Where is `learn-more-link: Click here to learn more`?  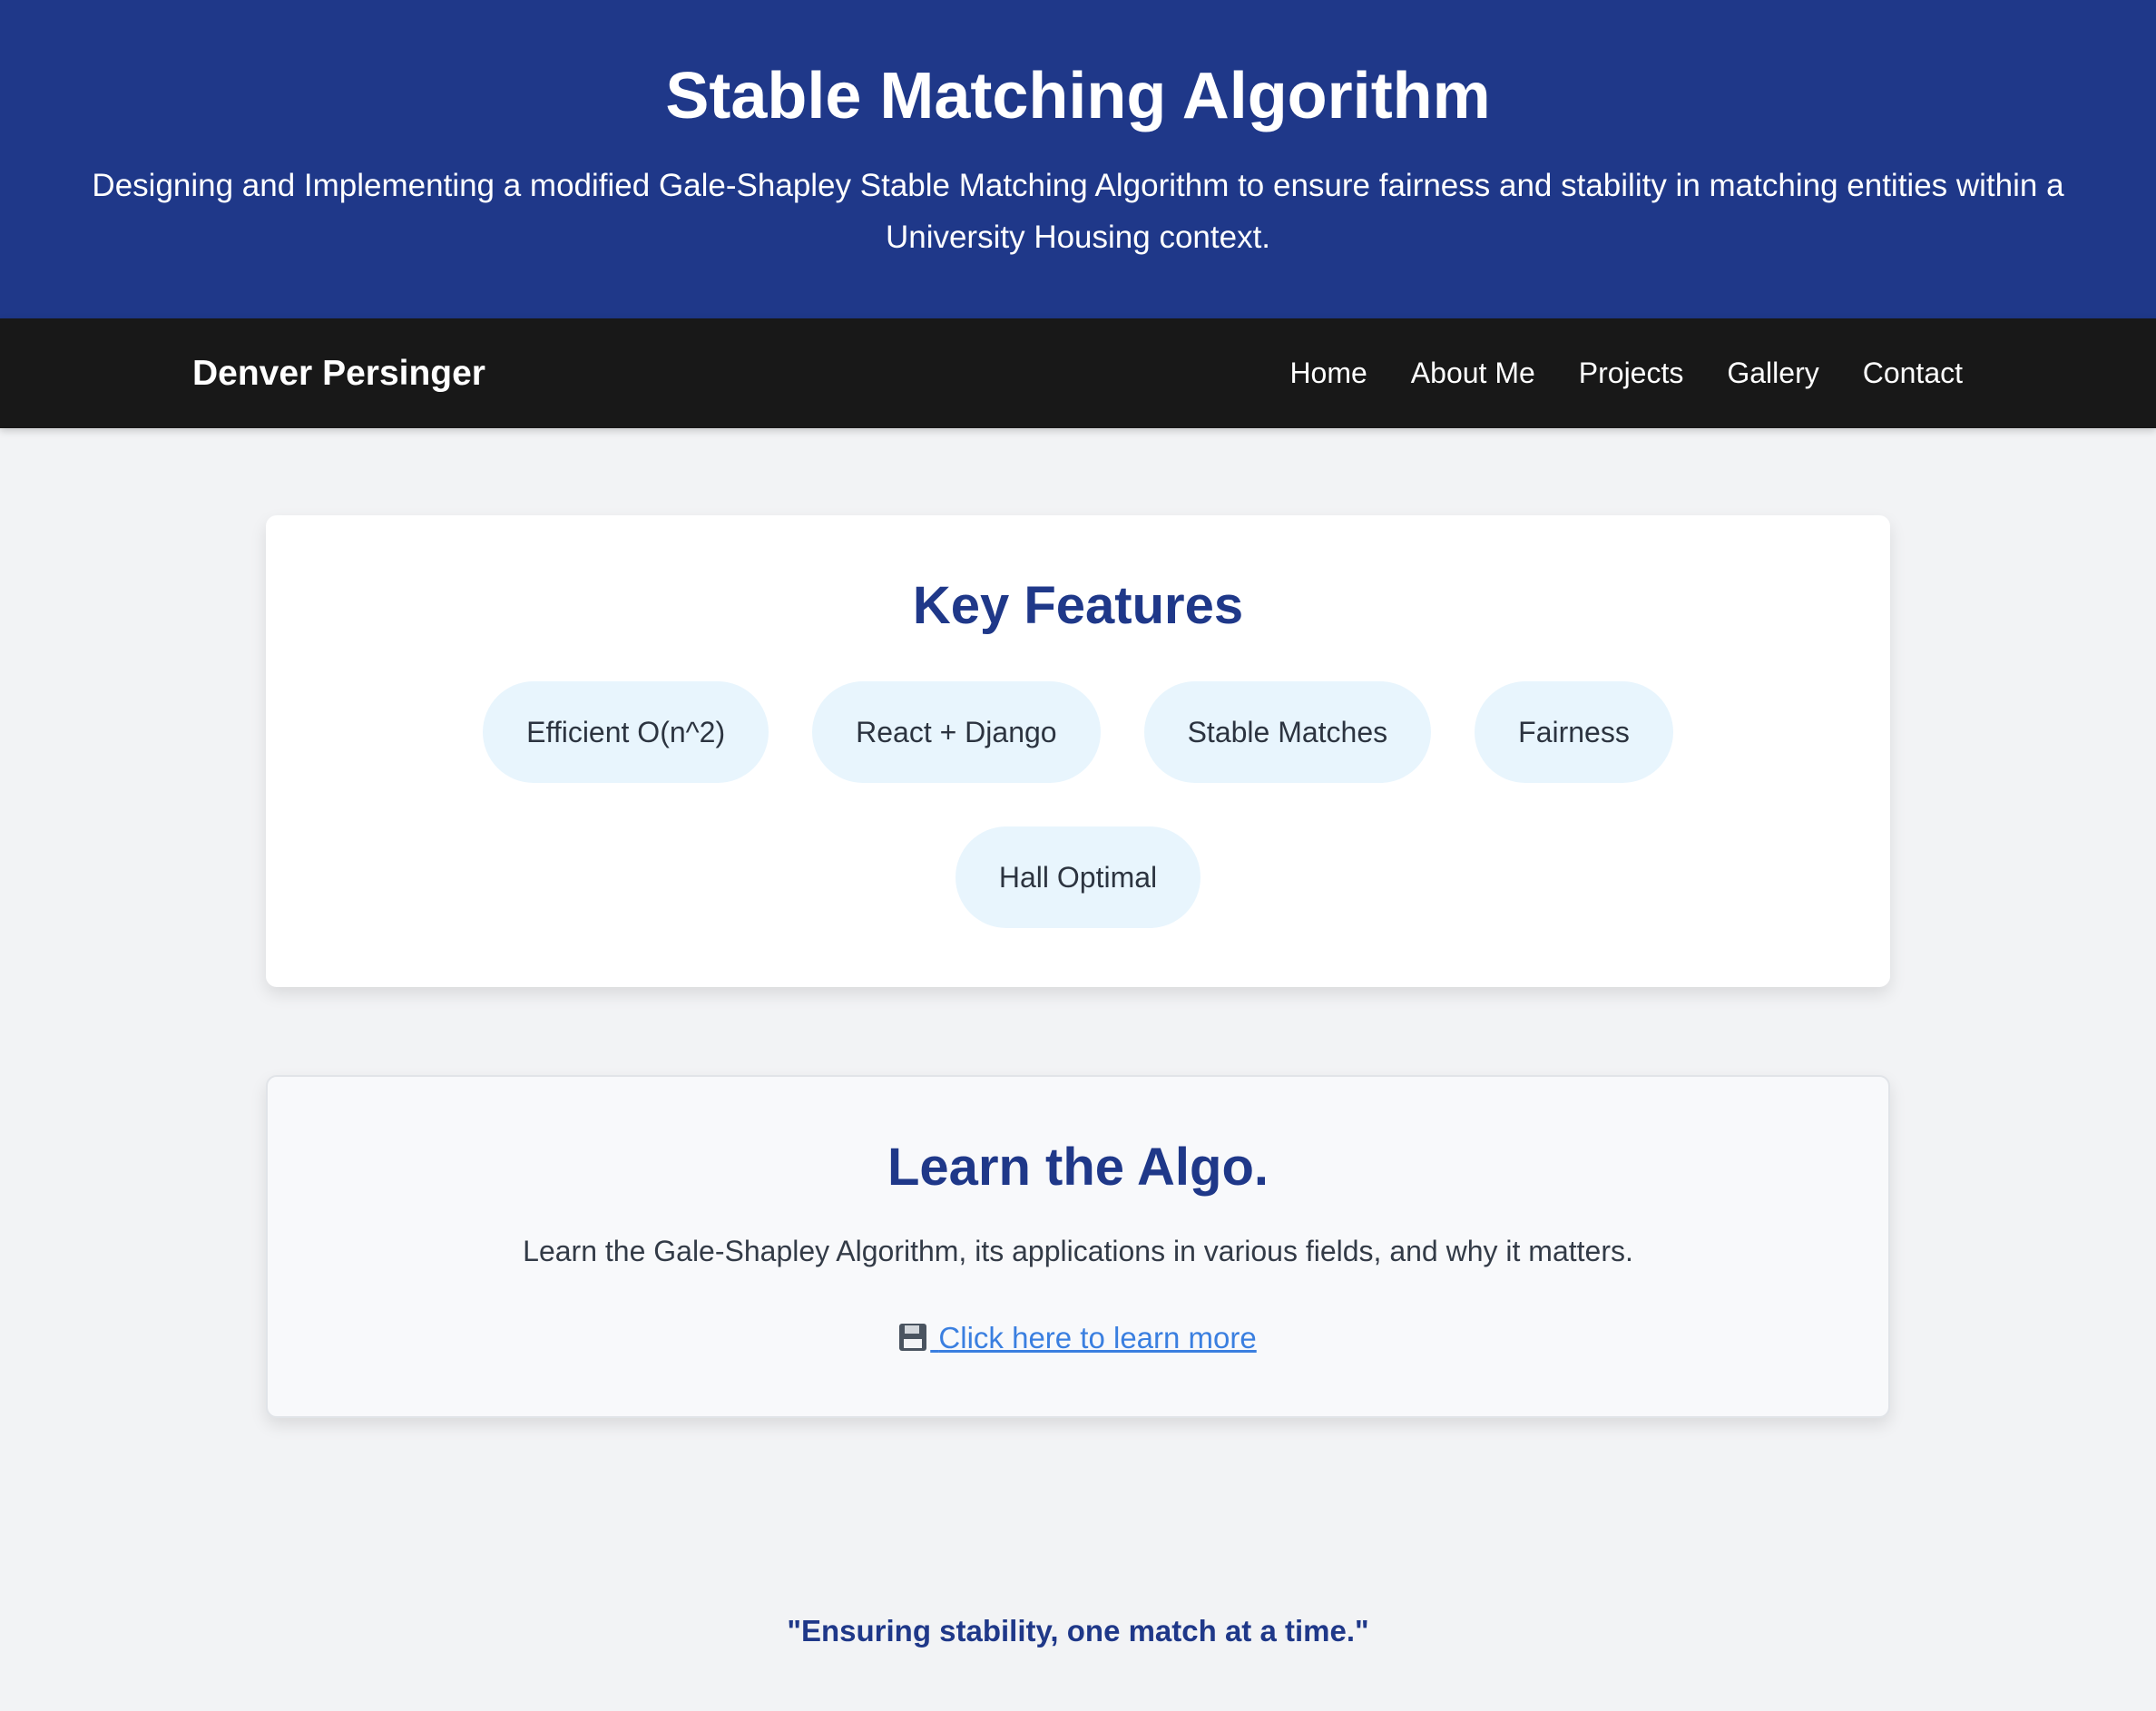
learn-more-link: Click here to learn more is located at coordinates (1078, 1337).